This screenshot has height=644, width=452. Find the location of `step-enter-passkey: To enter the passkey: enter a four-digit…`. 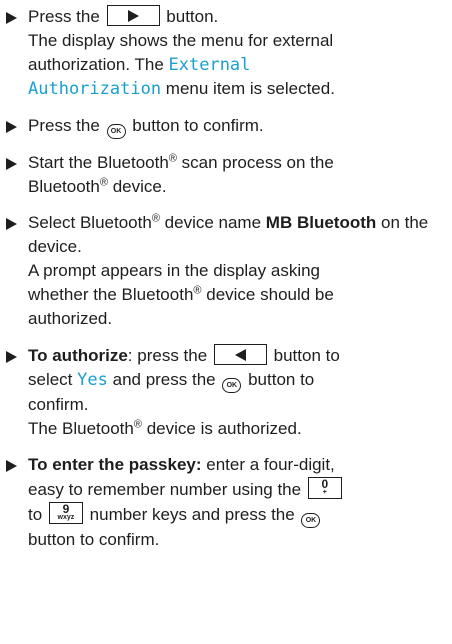

step-enter-passkey: To enter the passkey: enter a four-digit… is located at coordinates (225, 502).